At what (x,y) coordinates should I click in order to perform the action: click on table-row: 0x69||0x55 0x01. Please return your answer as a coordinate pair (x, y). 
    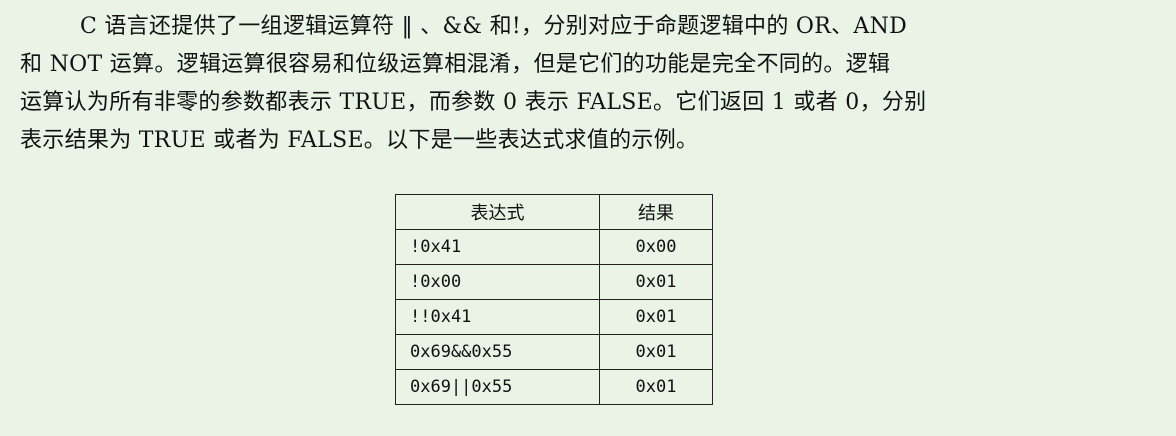
    Looking at the image, I should click on (554, 387).